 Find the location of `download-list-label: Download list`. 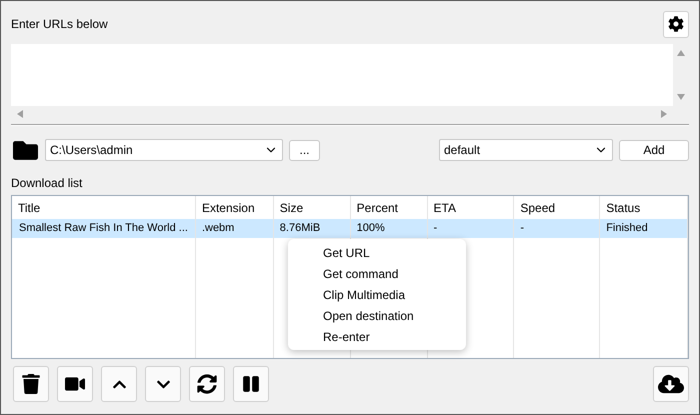

download-list-label: Download list is located at coordinates (47, 183).